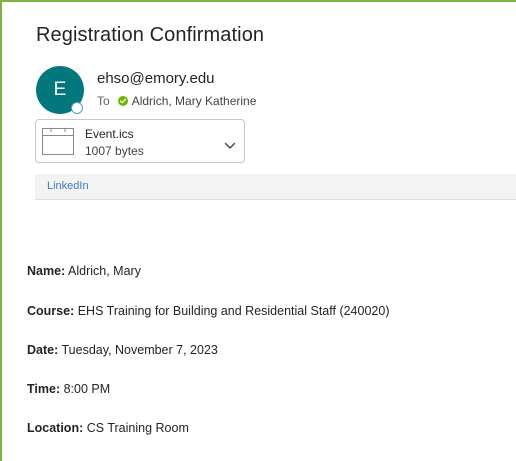  Describe the element at coordinates (140, 141) in the screenshot. I see `attachment-card: Event.ics 1007 bytes` at that location.